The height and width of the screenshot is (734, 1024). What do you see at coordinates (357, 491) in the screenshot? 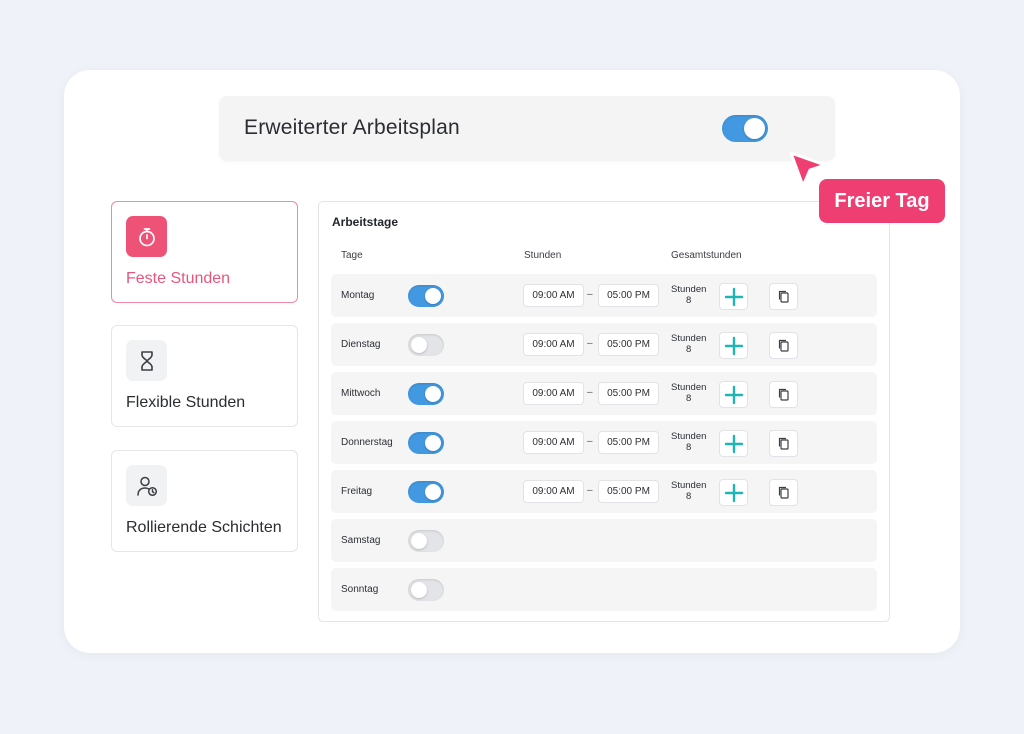
I see `day-label: Freitag` at bounding box center [357, 491].